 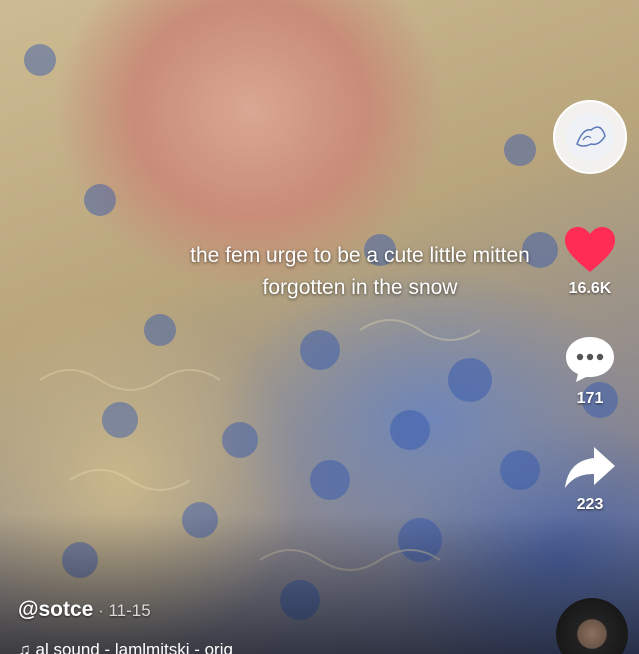 I want to click on creator-username: @sotce, so click(x=55, y=609).